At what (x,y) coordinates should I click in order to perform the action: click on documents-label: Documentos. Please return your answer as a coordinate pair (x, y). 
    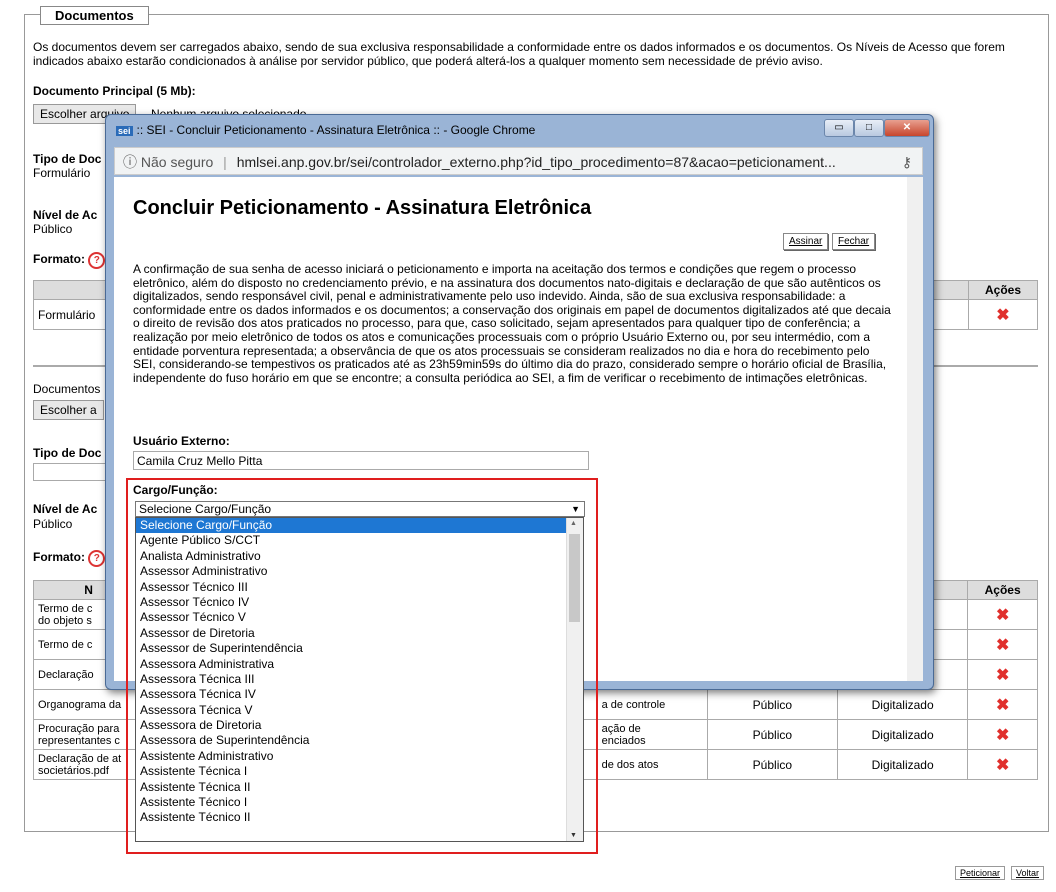
    Looking at the image, I should click on (67, 389).